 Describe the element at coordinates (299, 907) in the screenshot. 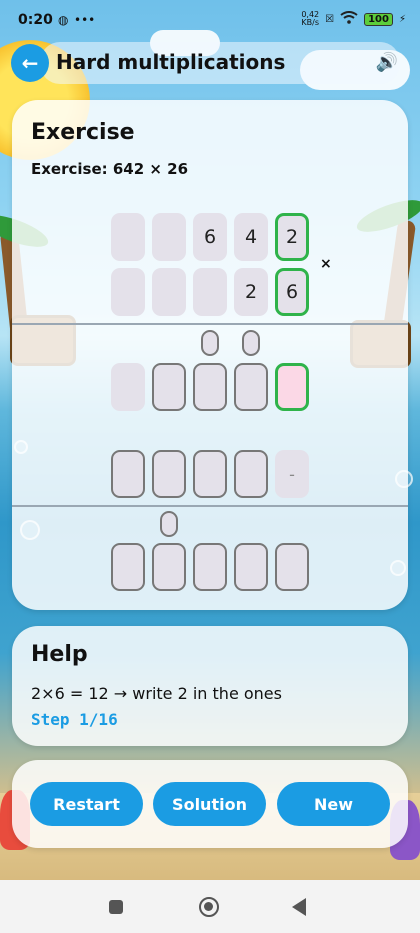

I see `nav-back-icon` at that location.